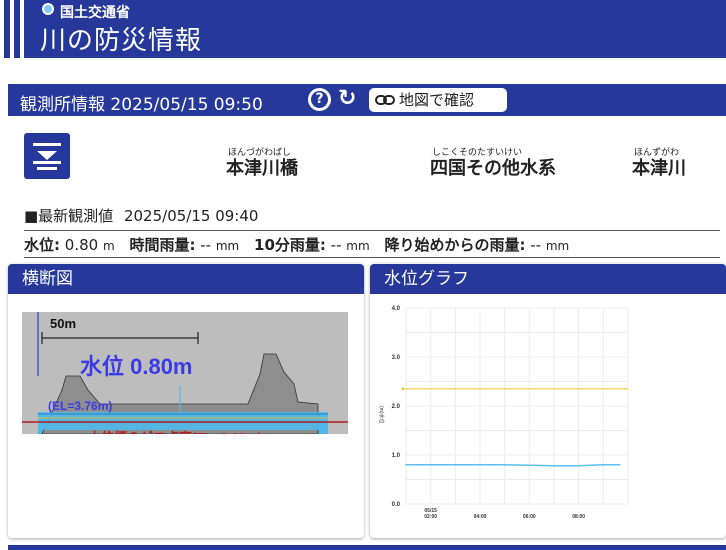  I want to click on hourly-rain-label: 時間雨量:, so click(162, 245).